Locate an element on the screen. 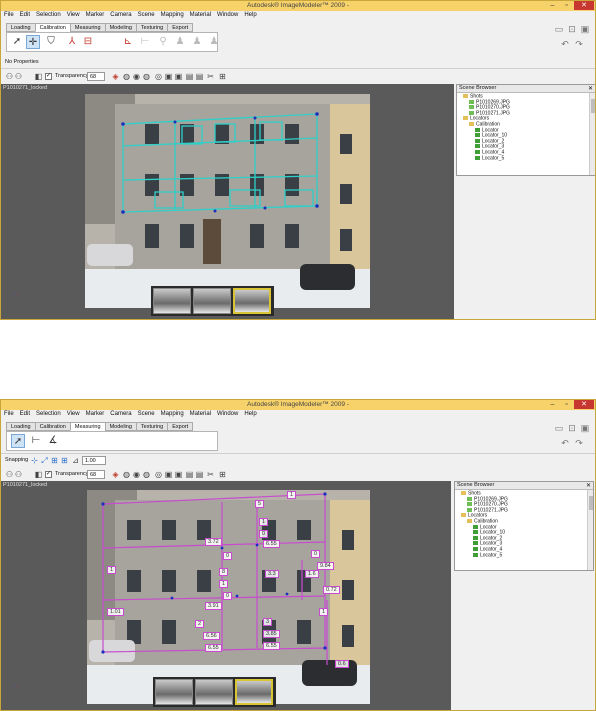  camera-icon: ♟ is located at coordinates (180, 42).